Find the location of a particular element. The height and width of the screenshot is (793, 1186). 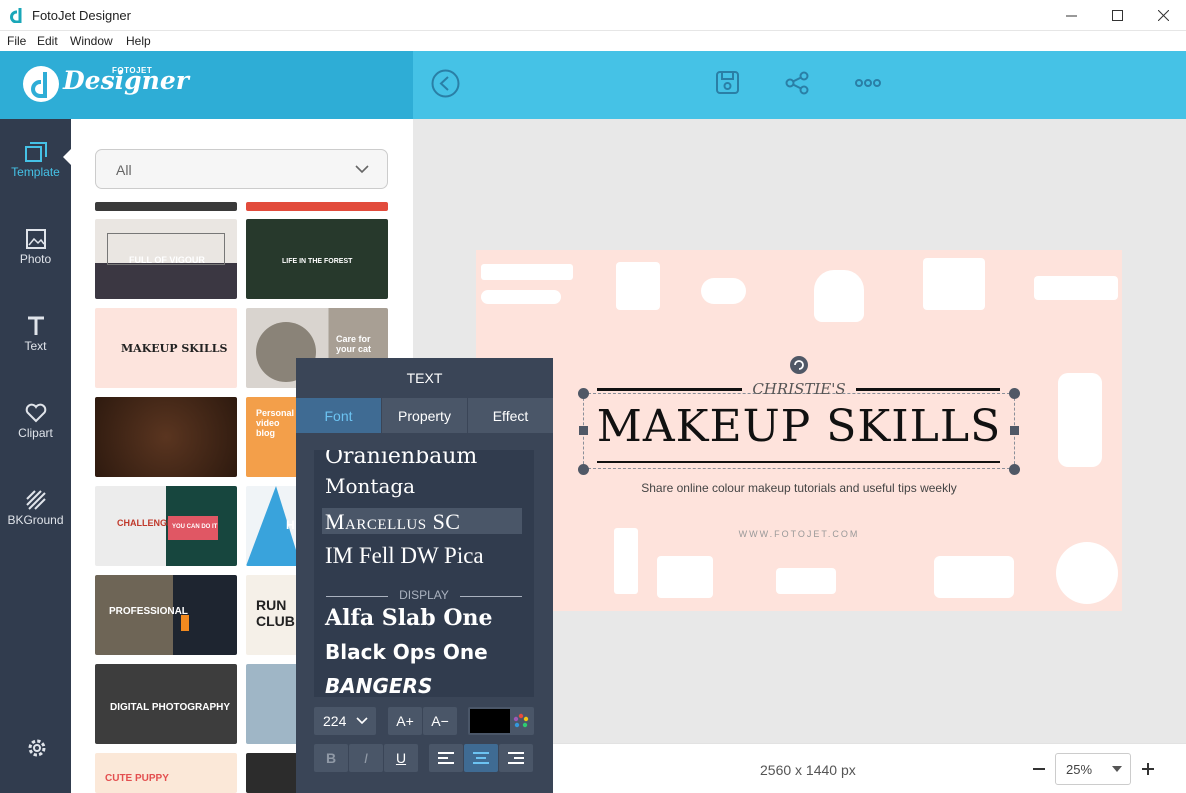

template-text: Care for your cat is located at coordinates (354, 344).